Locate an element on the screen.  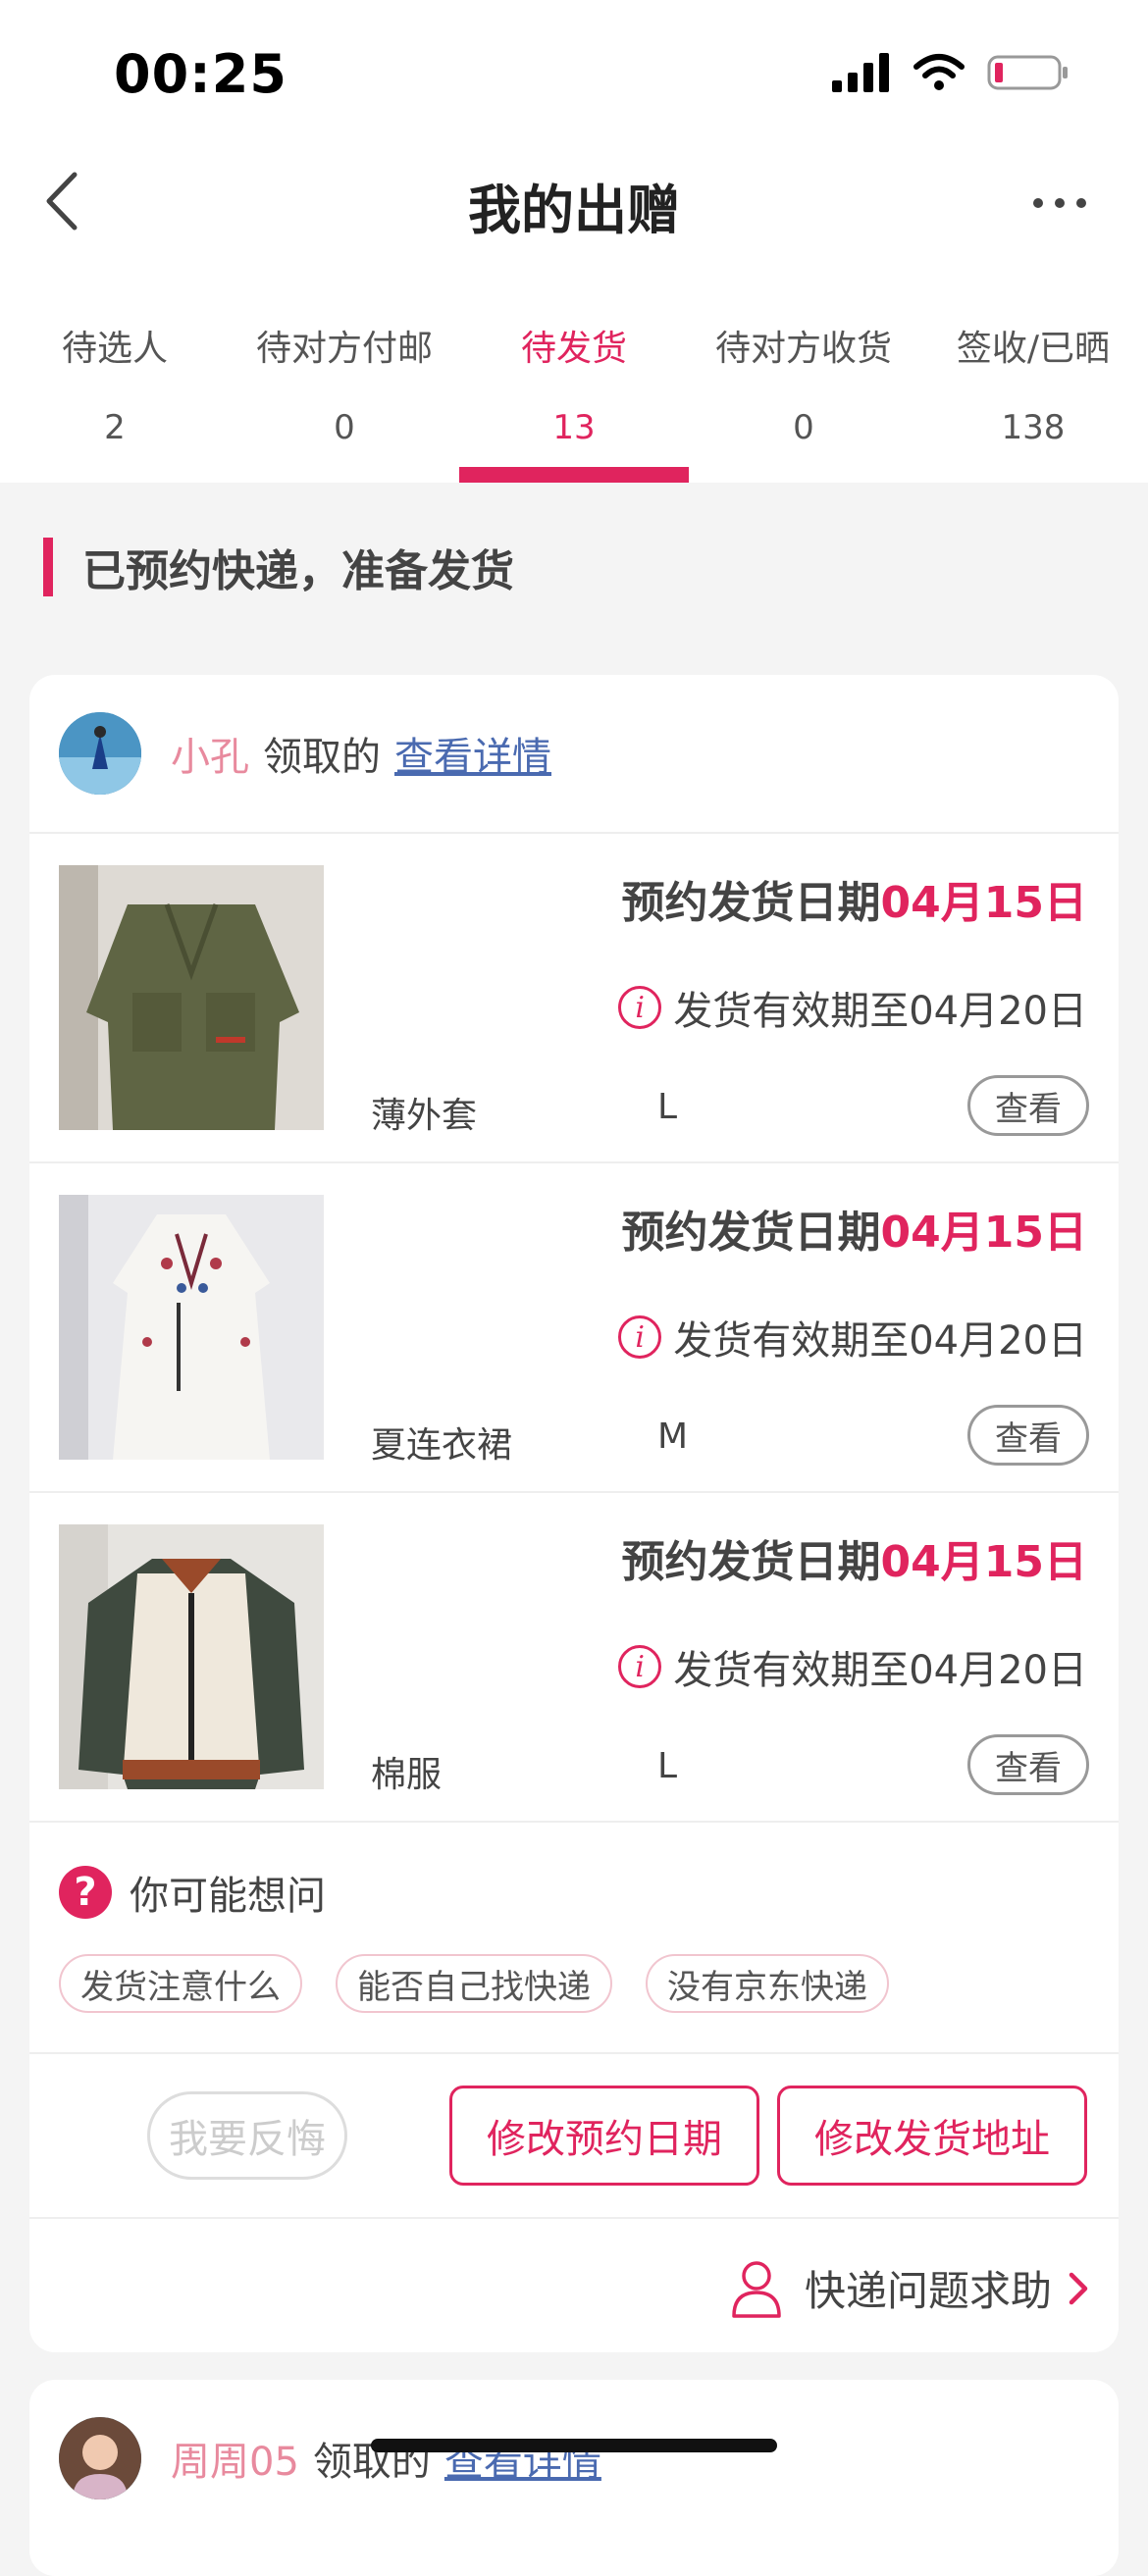
faq-chip: 发货注意什么 is located at coordinates (180, 1983).